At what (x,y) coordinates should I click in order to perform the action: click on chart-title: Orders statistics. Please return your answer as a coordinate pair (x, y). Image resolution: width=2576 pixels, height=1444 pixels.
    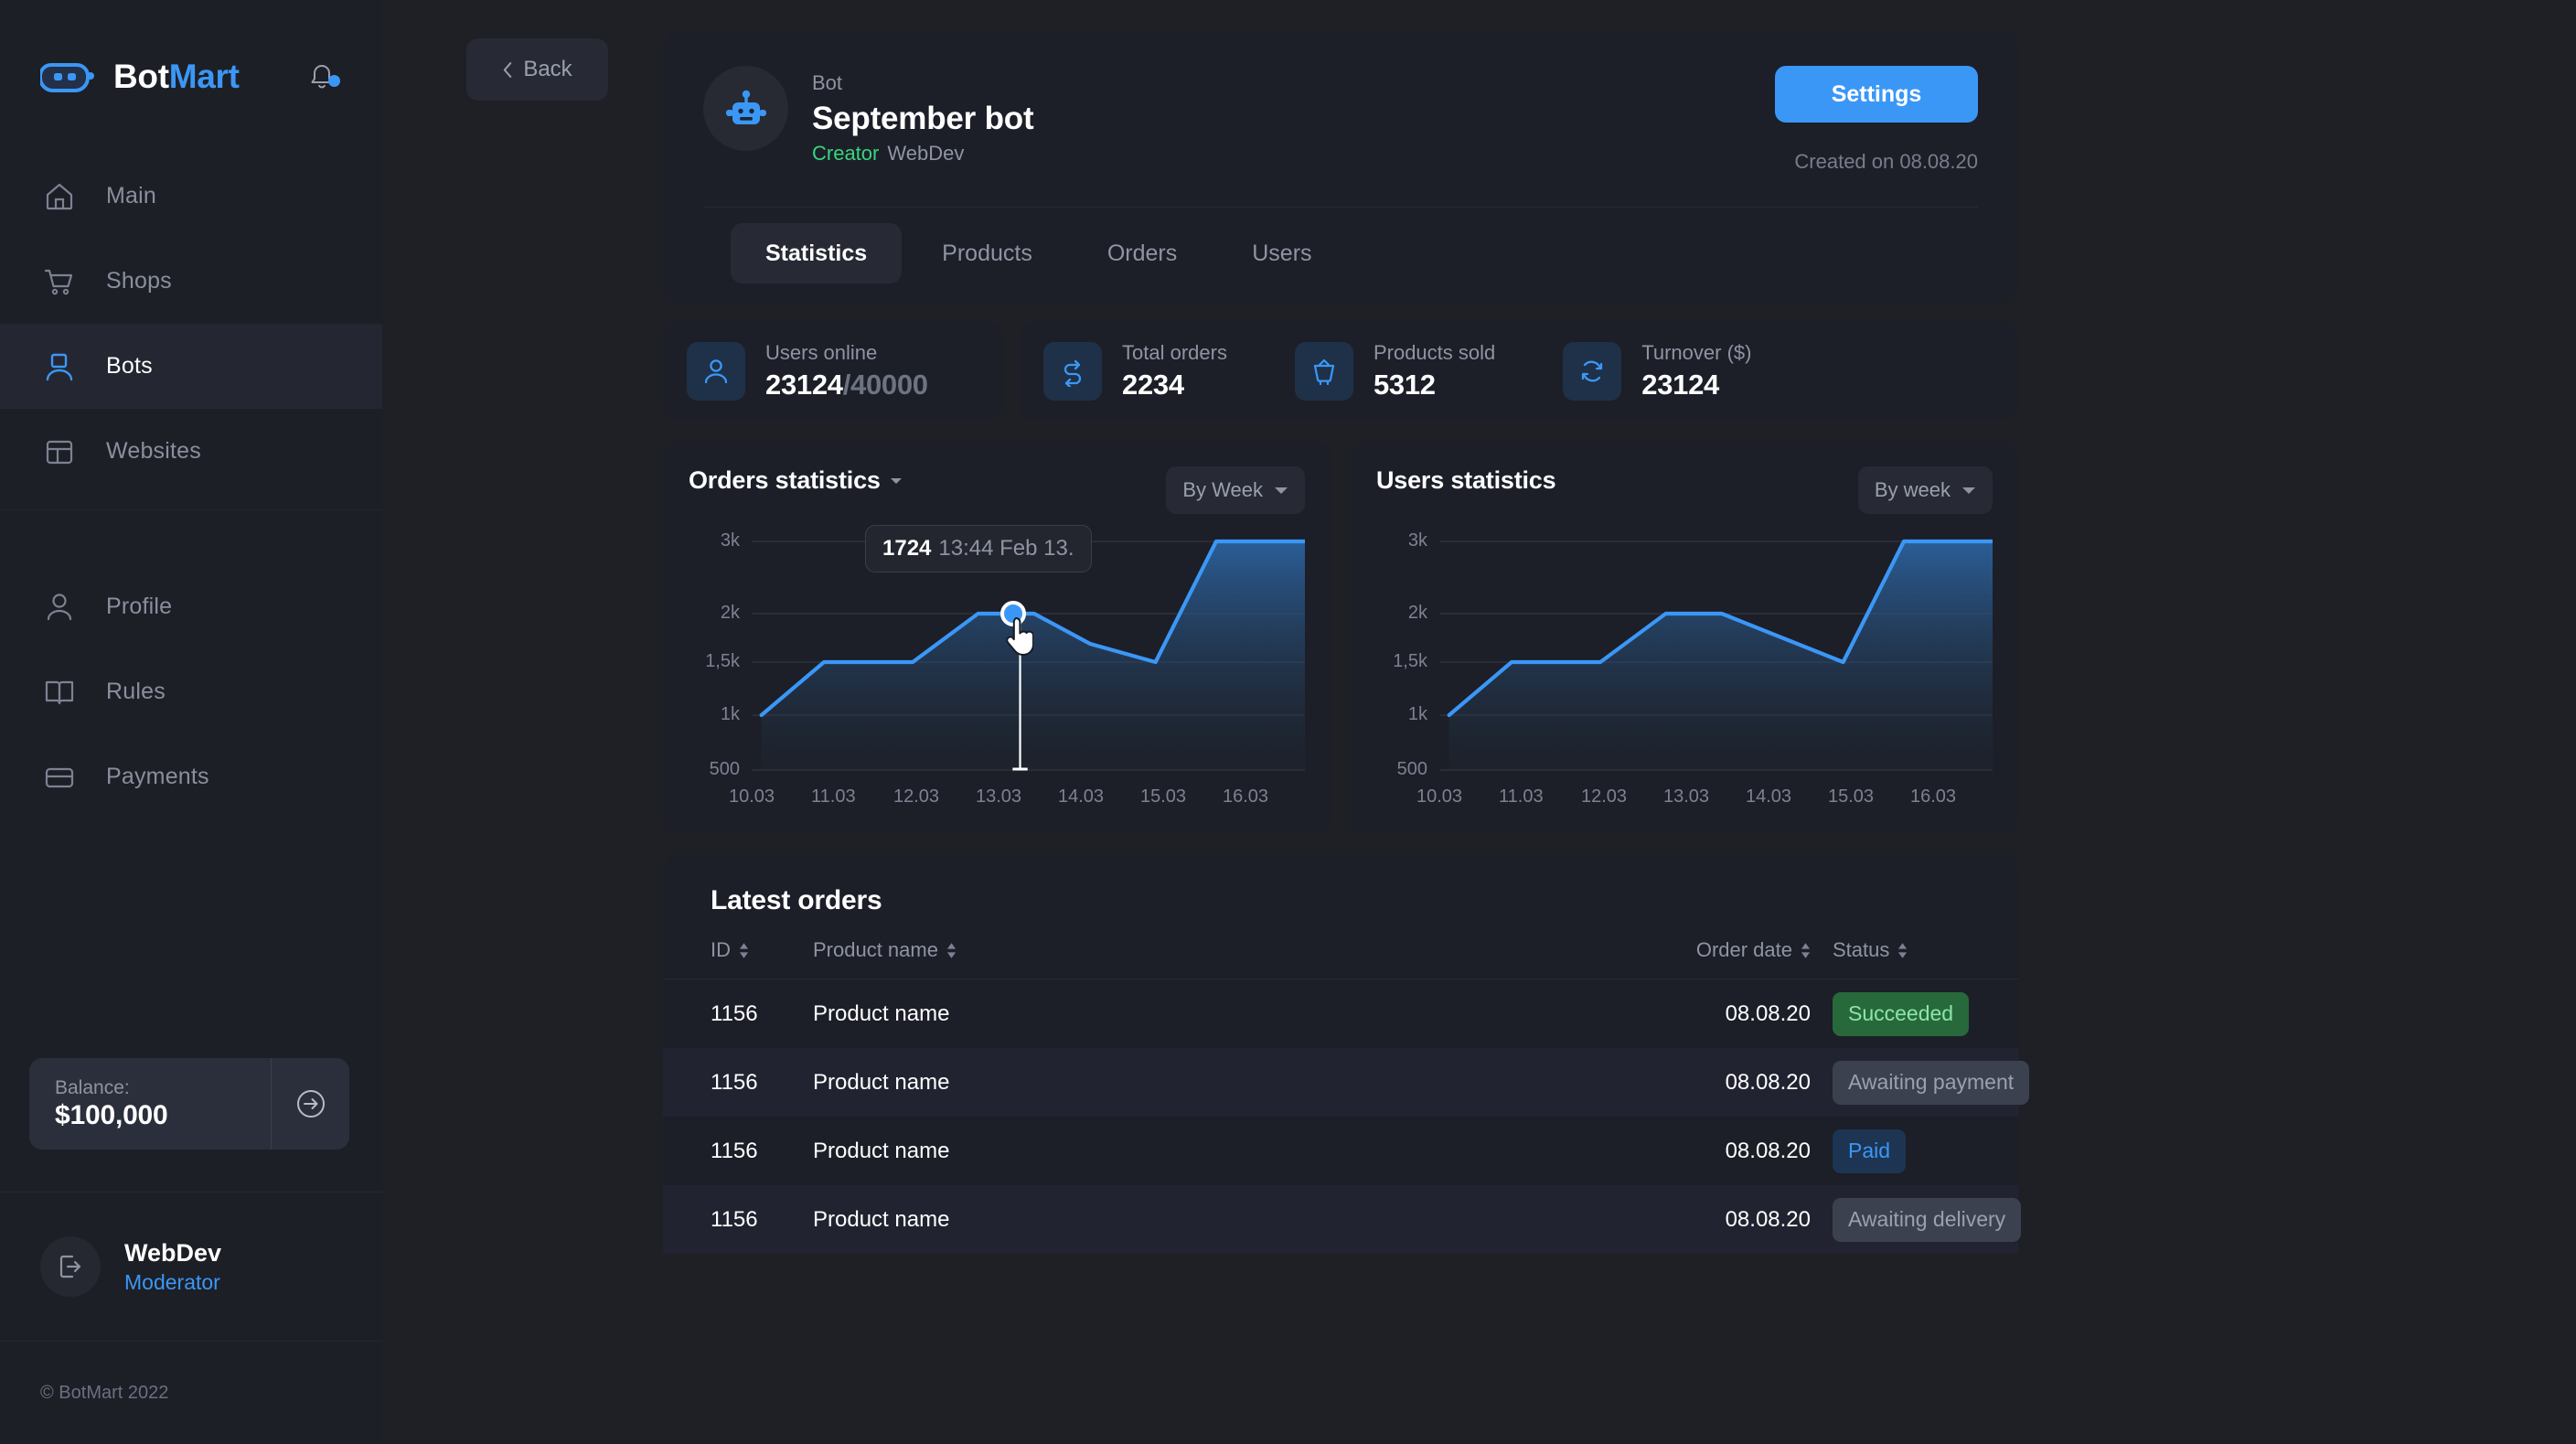
    Looking at the image, I should click on (796, 480).